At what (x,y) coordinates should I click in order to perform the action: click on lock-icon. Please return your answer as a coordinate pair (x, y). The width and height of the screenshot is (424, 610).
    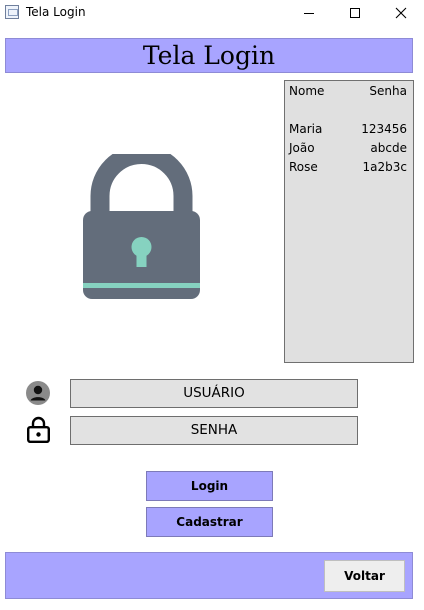
    Looking at the image, I should click on (141, 226).